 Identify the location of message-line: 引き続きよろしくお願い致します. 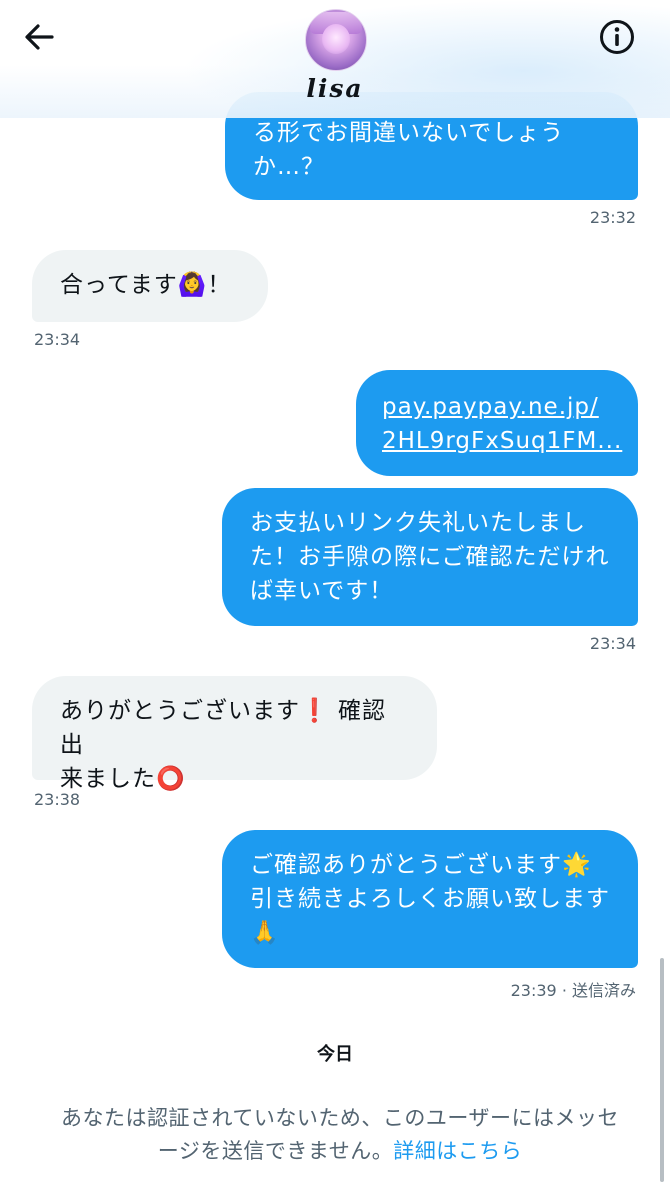
(430, 899).